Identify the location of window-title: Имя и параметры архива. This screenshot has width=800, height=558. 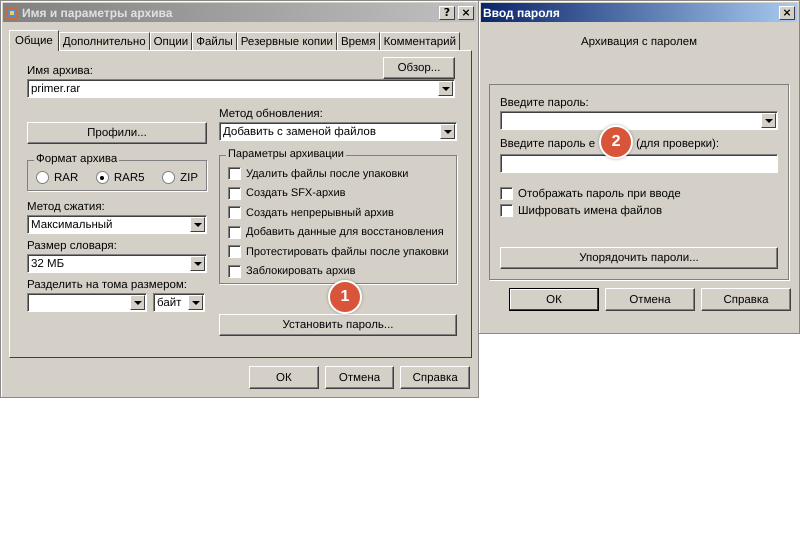
(98, 13).